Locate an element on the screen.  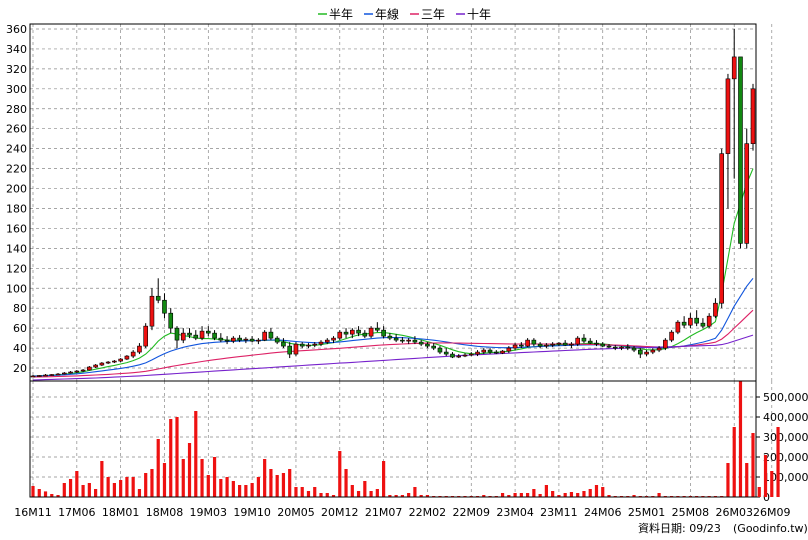
volume-y-tick-label: 300,000 is located at coordinates (785, 437).